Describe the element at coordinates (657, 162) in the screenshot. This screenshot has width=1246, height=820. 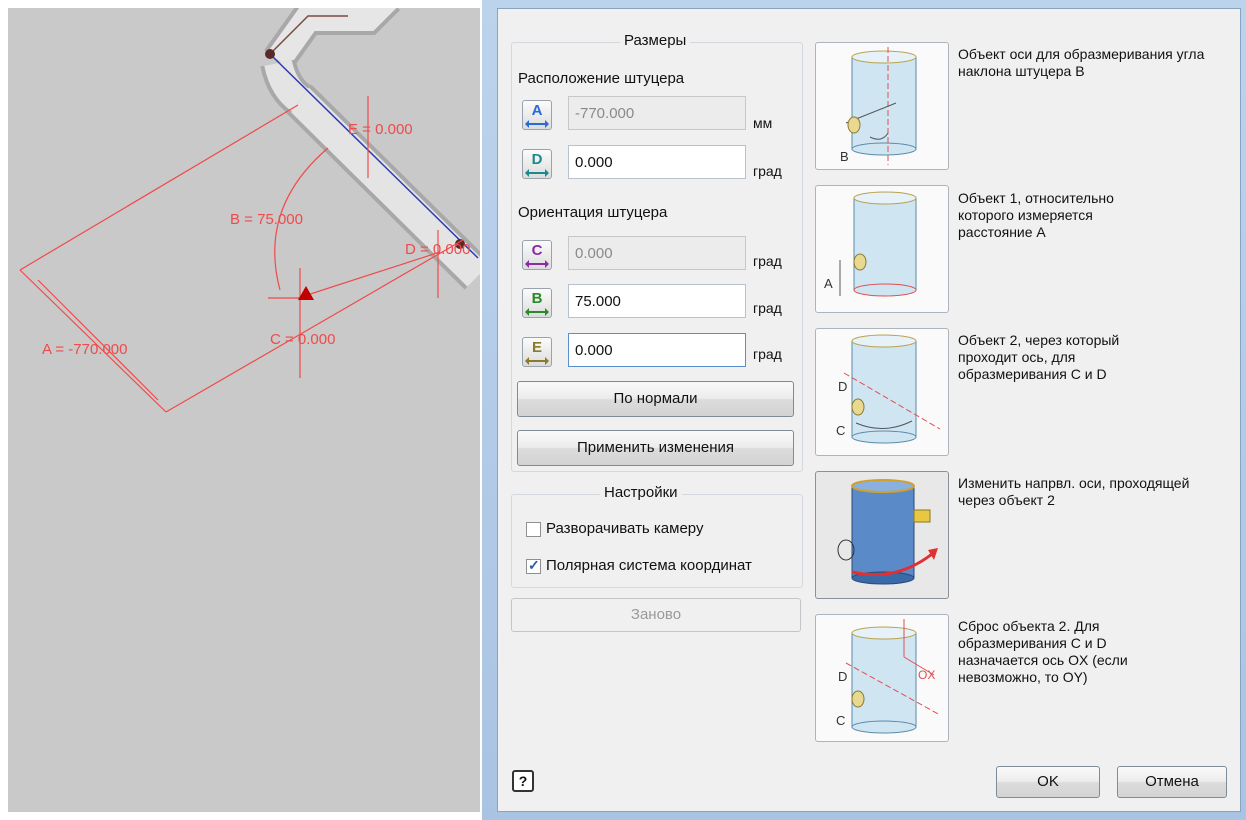
I see `dimension-d-input` at that location.